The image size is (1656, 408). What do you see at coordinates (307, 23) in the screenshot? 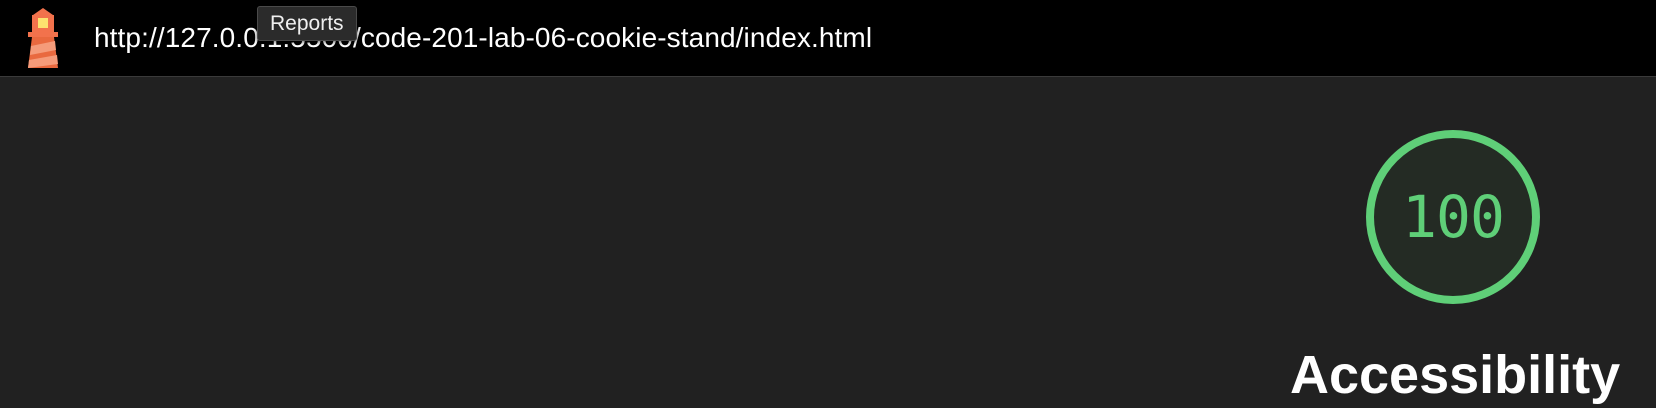
I see `reports-tooltip: Reports` at bounding box center [307, 23].